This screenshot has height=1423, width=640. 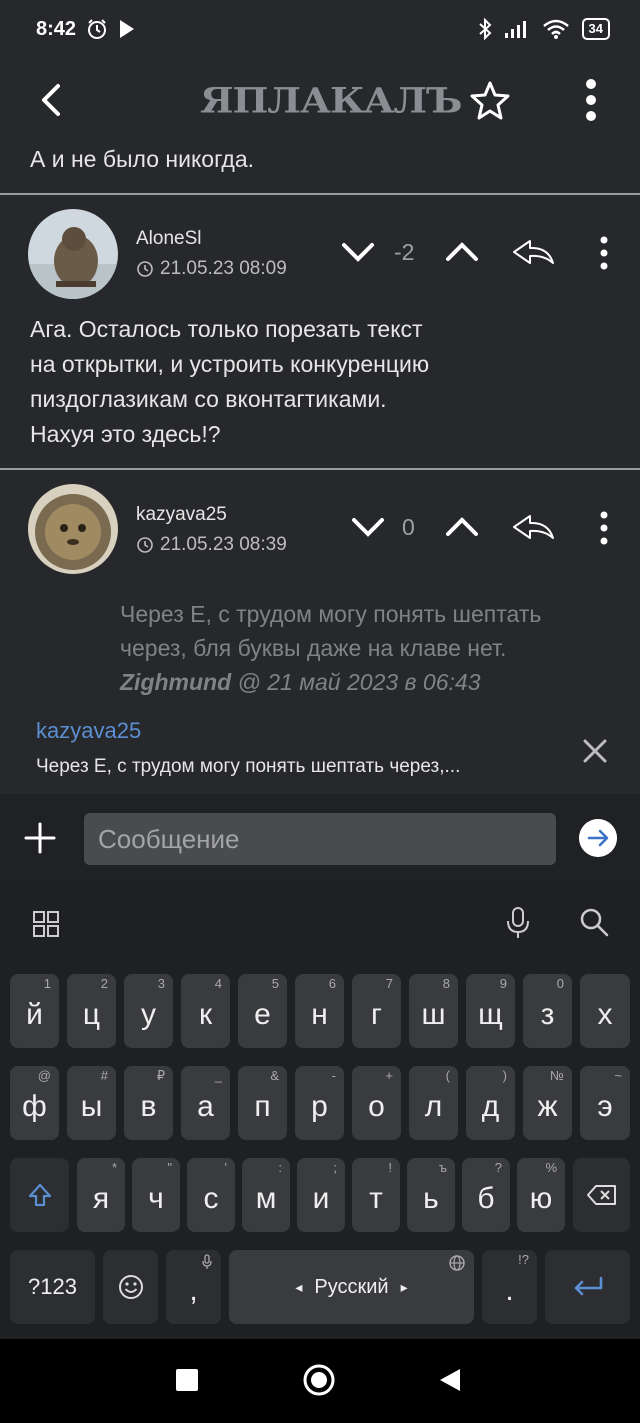 What do you see at coordinates (490, 1011) in the screenshot?
I see `key: 9щ` at bounding box center [490, 1011].